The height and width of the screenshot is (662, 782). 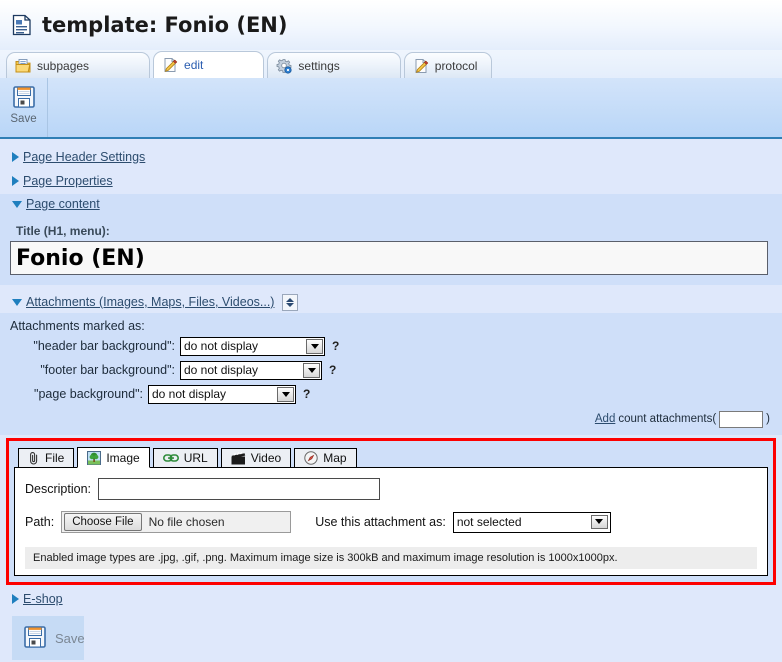 I want to click on toolbar-save-button: Save, so click(x=24, y=107).